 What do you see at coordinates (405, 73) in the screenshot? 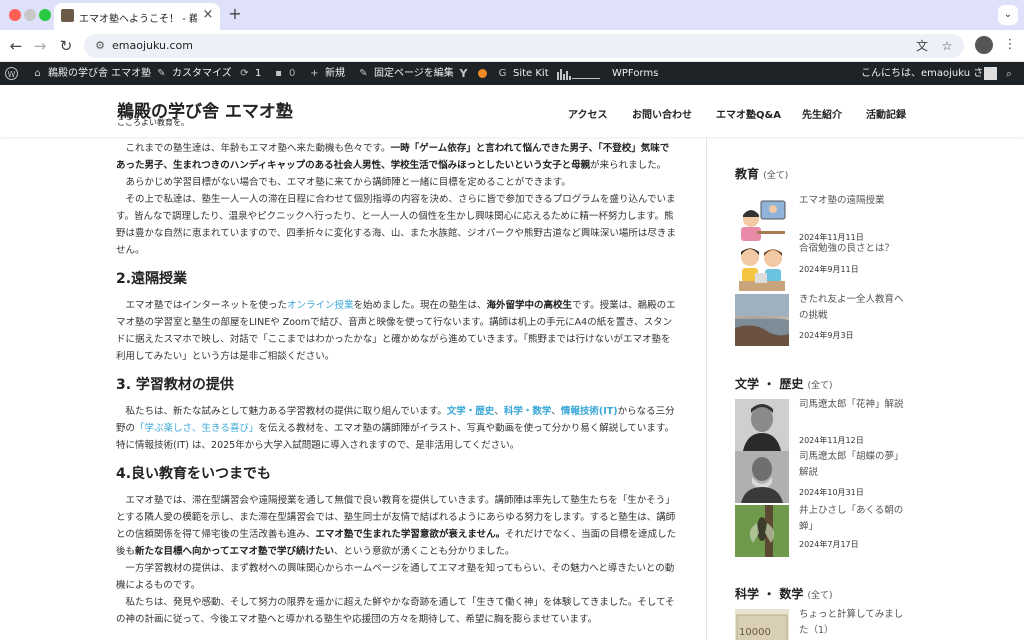
I see `ab-edit-page: ✎ 固定ページを編集` at bounding box center [405, 73].